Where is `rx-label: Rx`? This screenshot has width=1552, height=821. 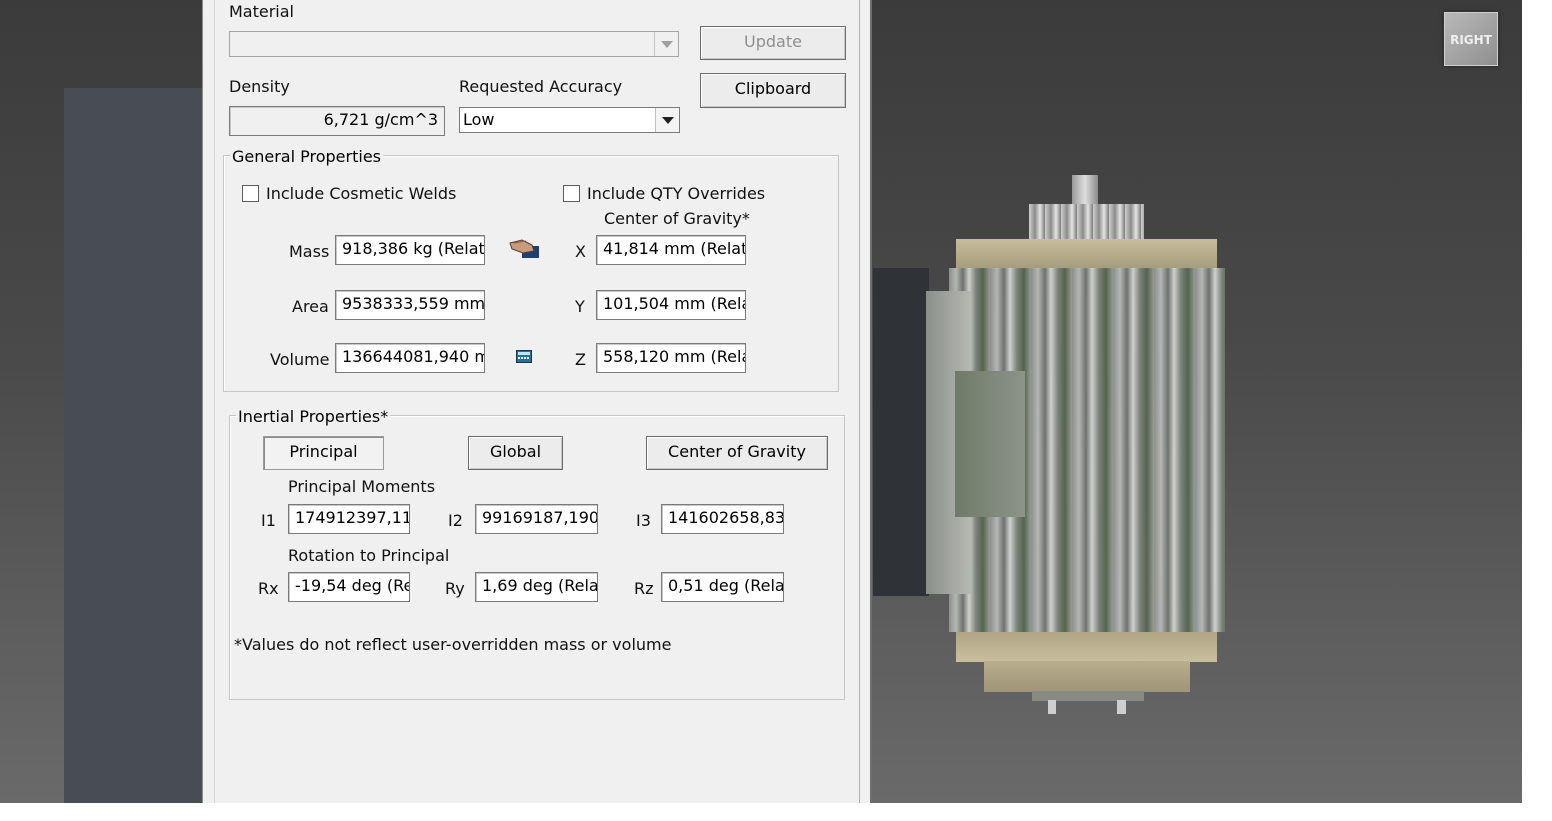 rx-label: Rx is located at coordinates (268, 588).